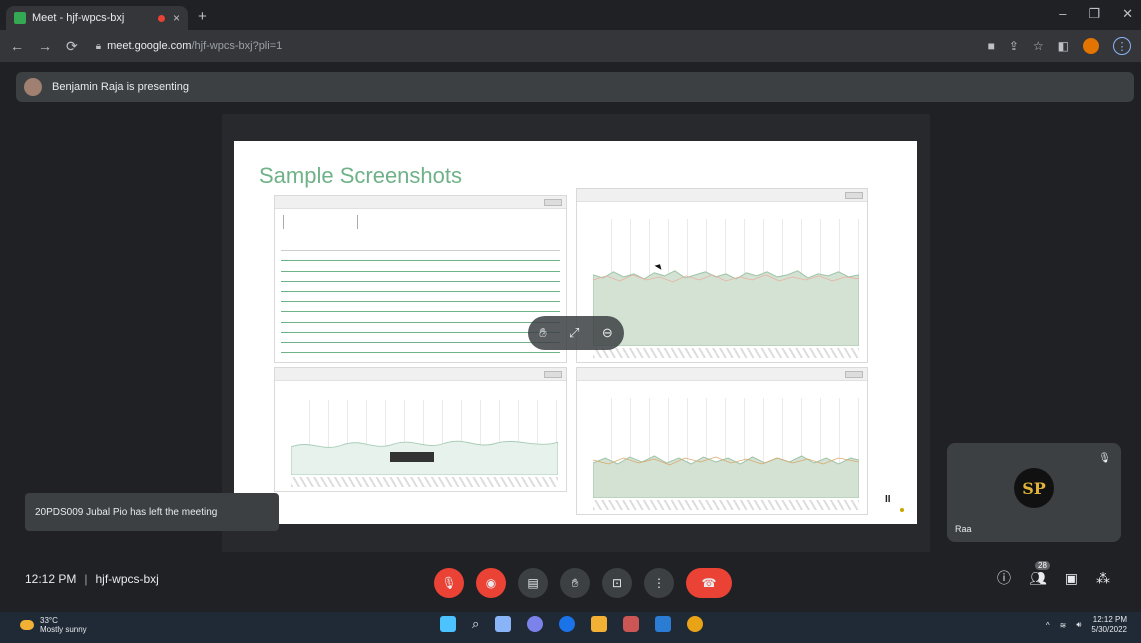  Describe the element at coordinates (991, 46) in the screenshot. I see `camera-indicator-icon: ■` at that location.